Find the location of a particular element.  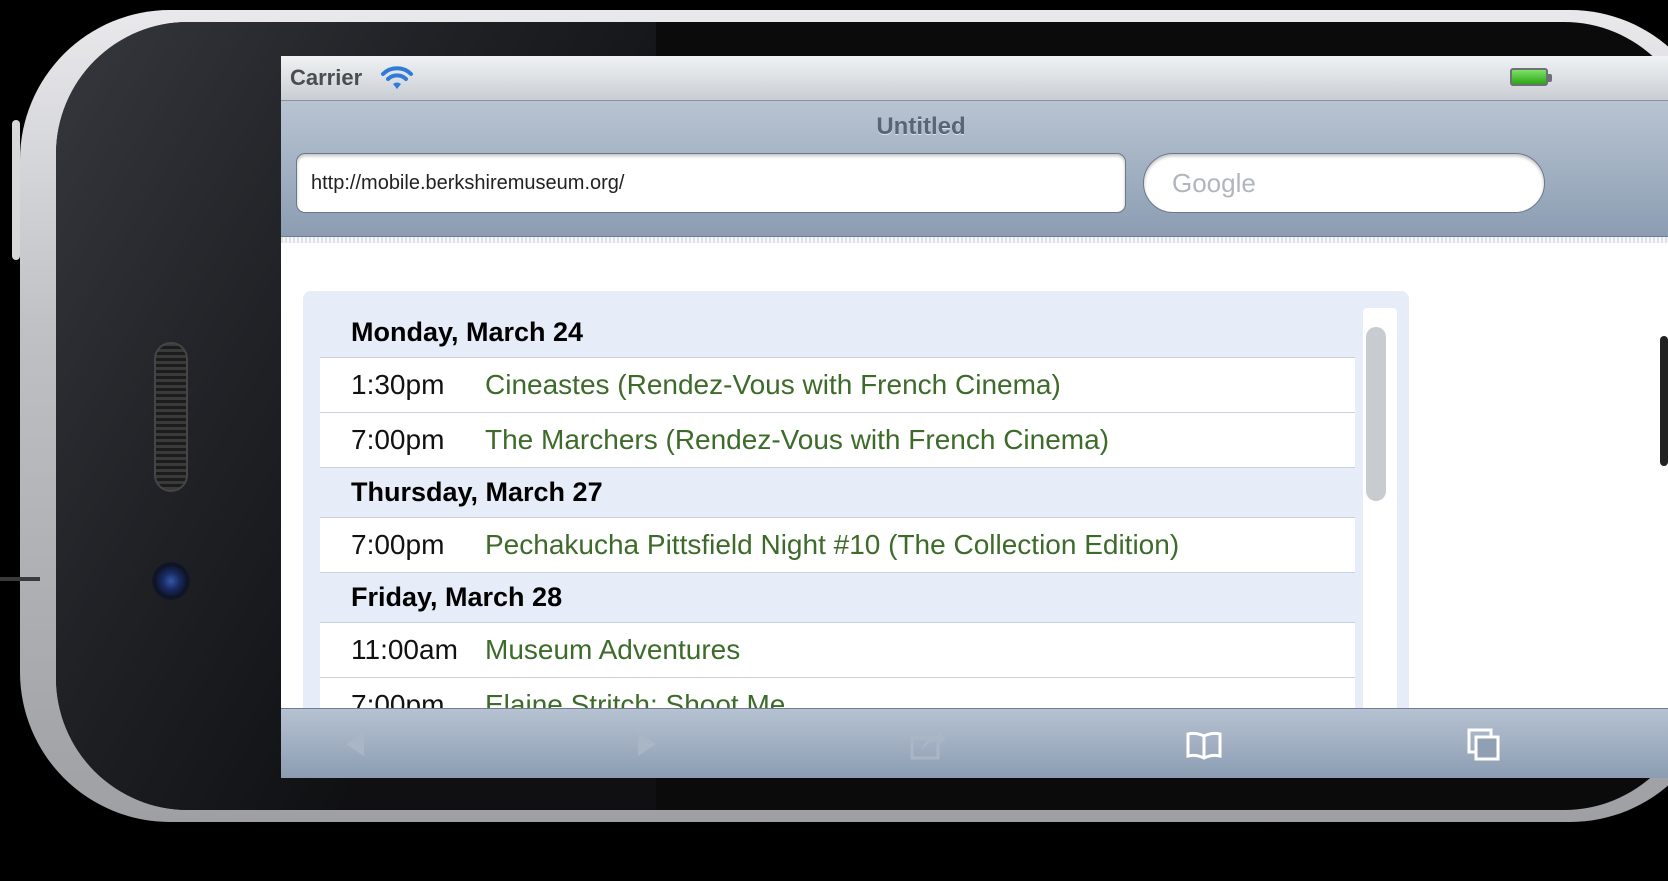

url-field: http://mobile.berkshiremuseum.org/ is located at coordinates (711, 183).